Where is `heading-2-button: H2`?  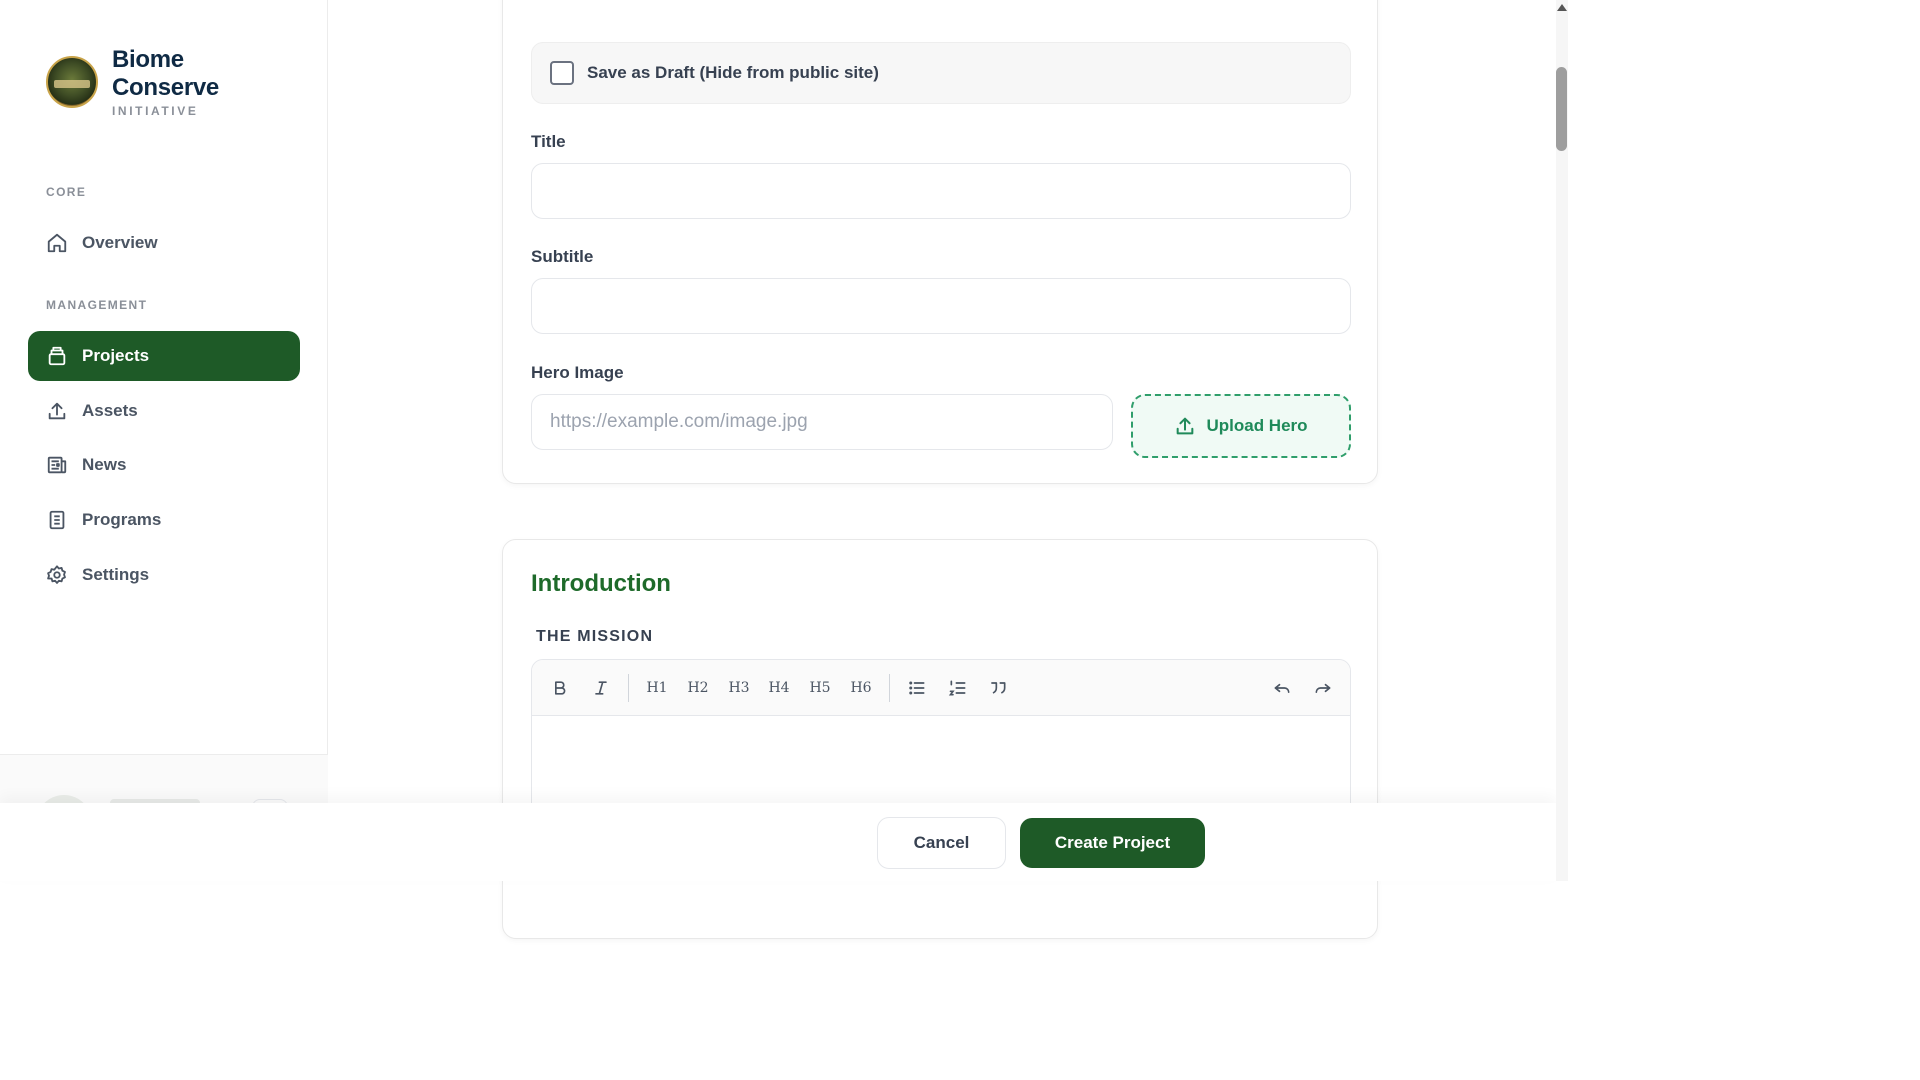 heading-2-button: H2 is located at coordinates (698, 688).